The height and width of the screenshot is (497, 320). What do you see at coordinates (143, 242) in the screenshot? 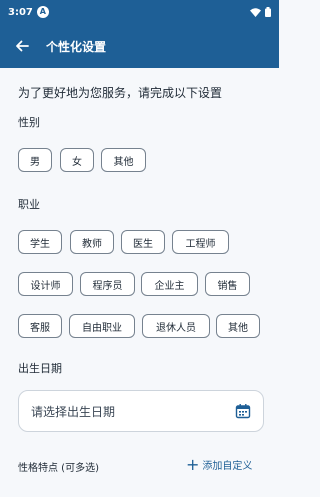
I see `occupation-chip-doctor: 医生` at bounding box center [143, 242].